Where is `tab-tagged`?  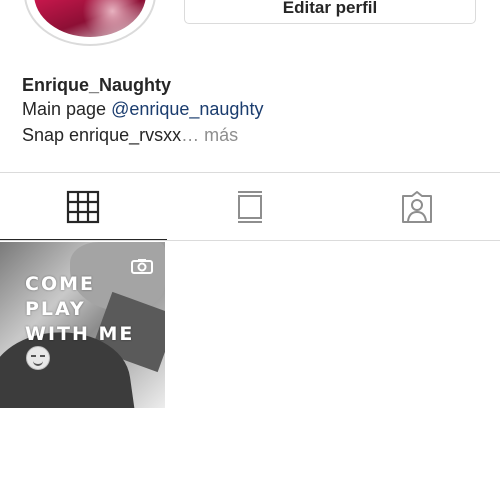
tab-tagged is located at coordinates (416, 207).